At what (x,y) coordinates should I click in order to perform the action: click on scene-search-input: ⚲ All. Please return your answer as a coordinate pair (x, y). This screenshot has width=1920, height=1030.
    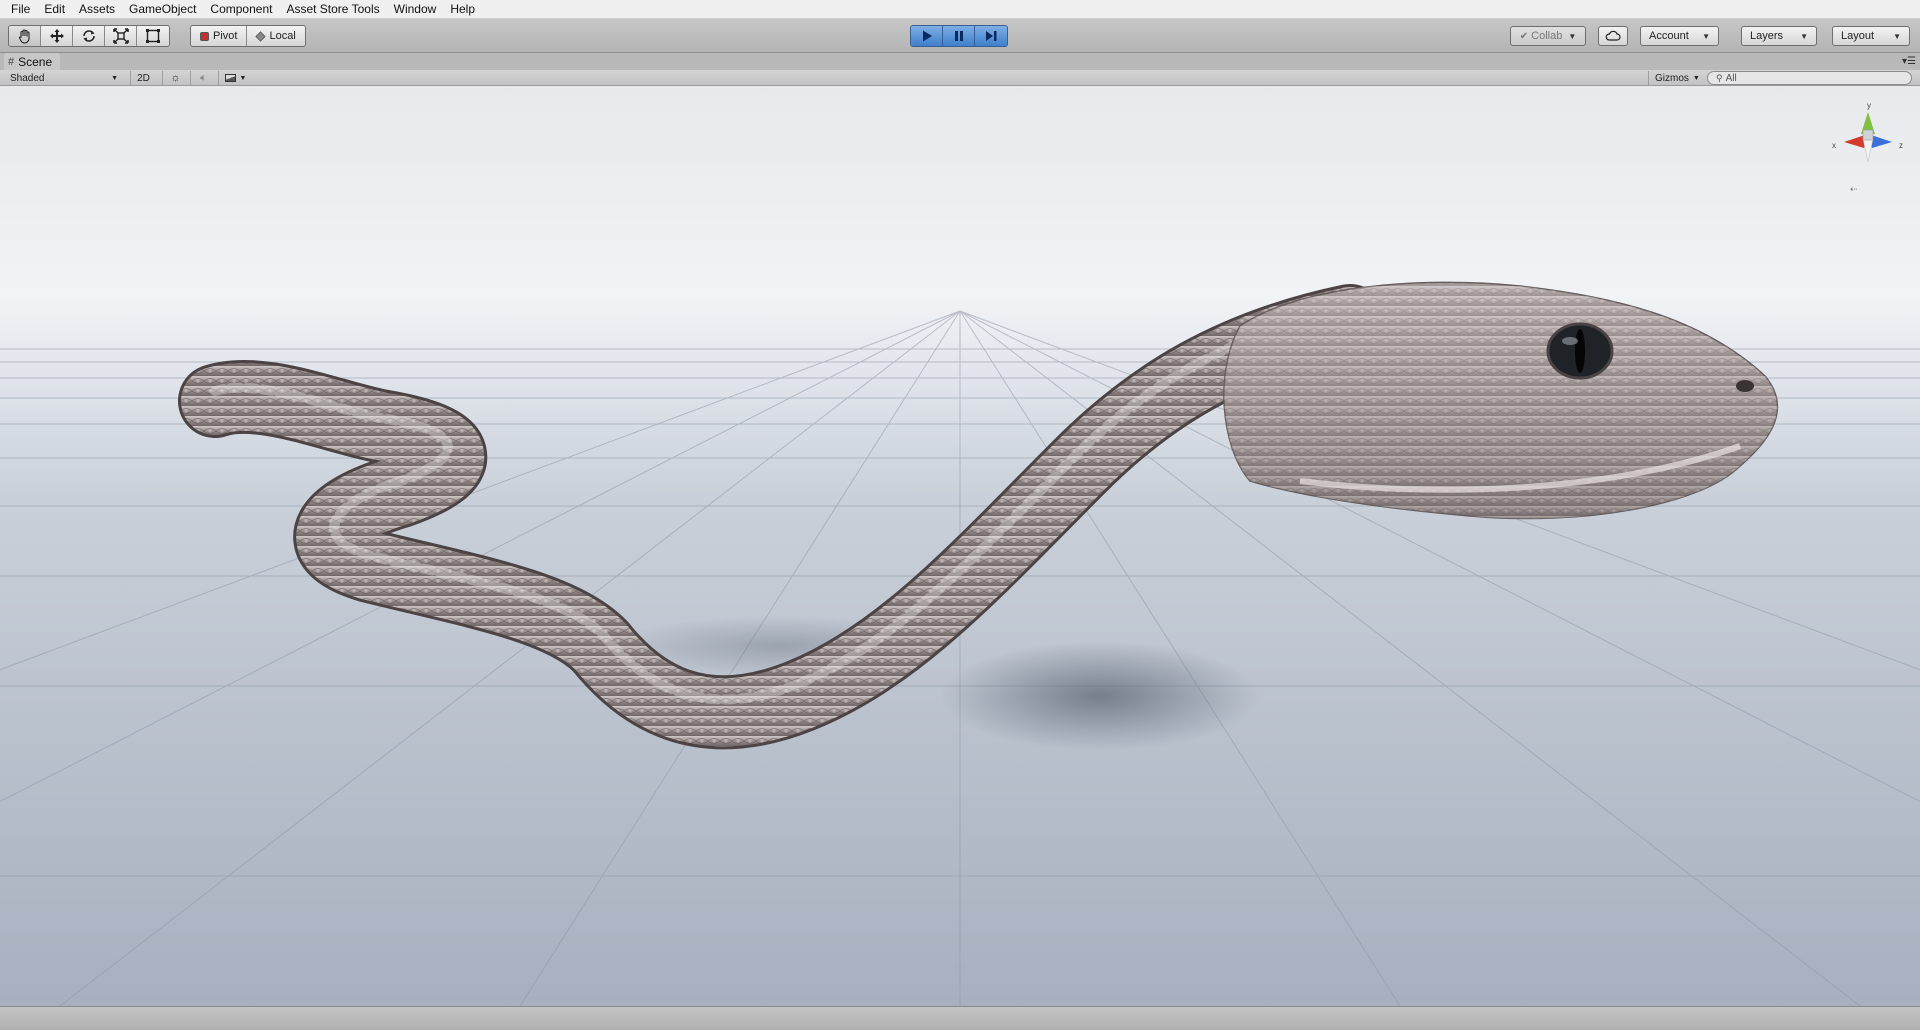
    Looking at the image, I should click on (1809, 78).